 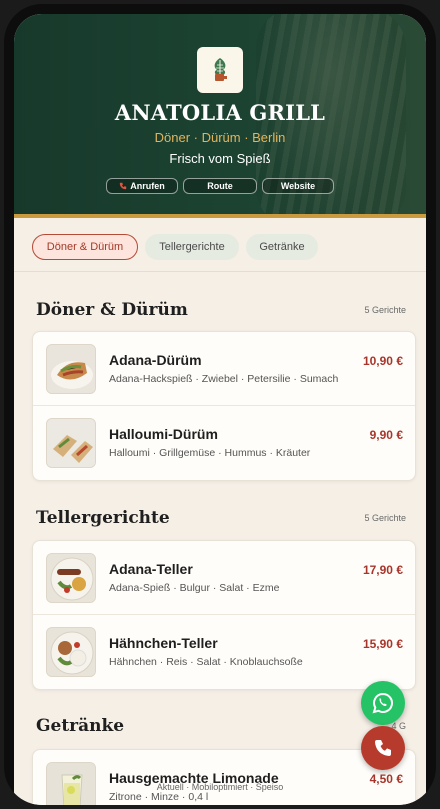 I want to click on dish-name: Adana-Teller, so click(x=151, y=569).